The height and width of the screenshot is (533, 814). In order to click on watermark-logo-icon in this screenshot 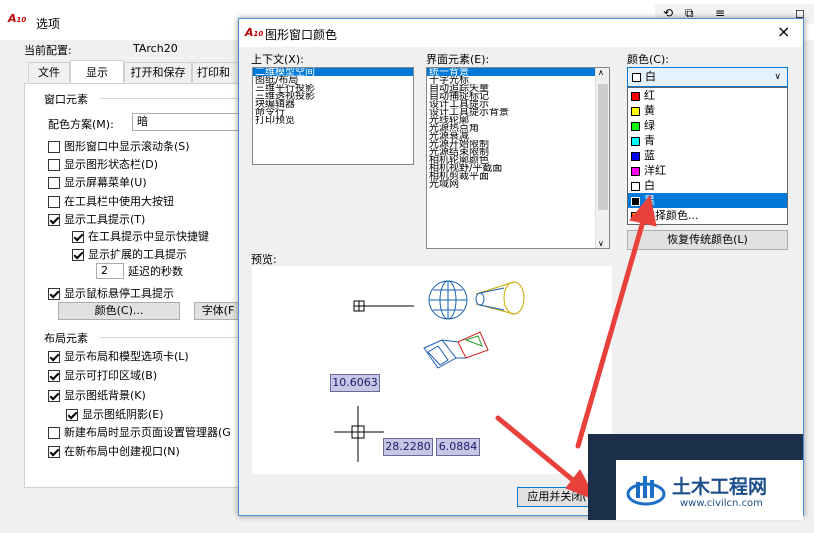, I will do `click(646, 491)`.